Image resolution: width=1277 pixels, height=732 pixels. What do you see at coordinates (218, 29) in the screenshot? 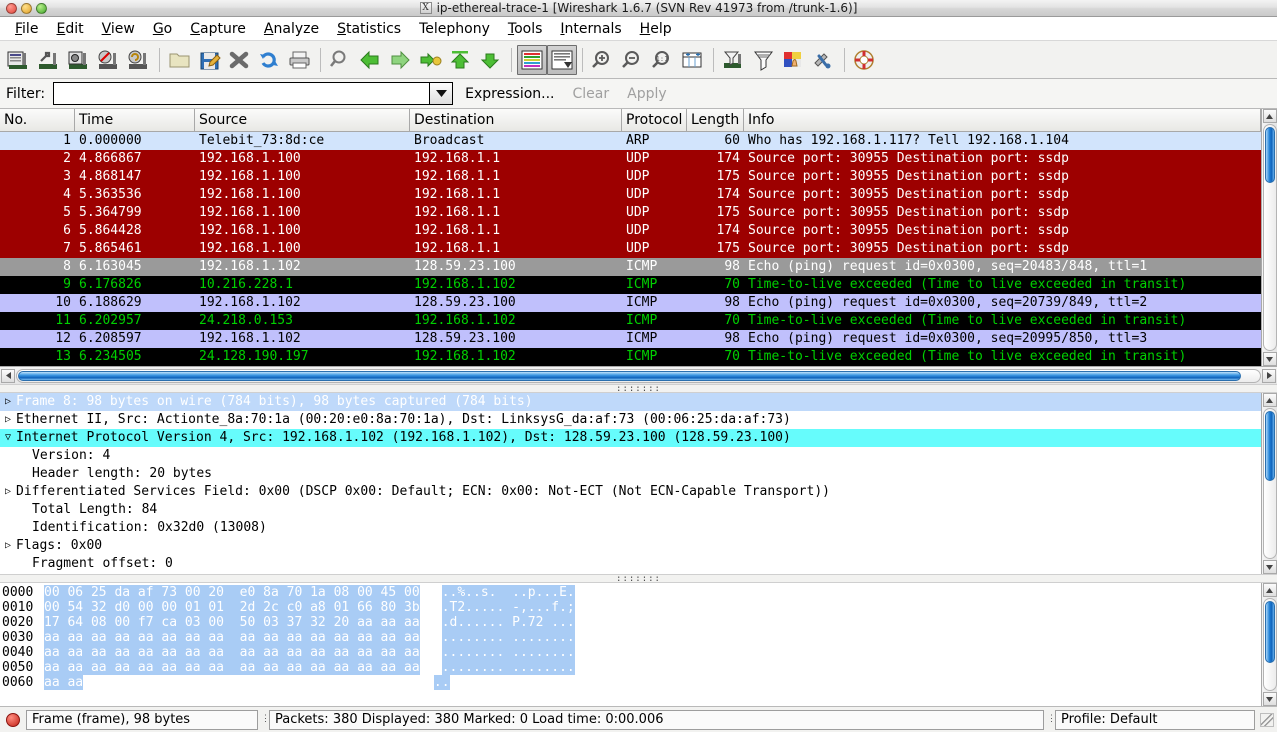
I see `menu-capture: Capture` at bounding box center [218, 29].